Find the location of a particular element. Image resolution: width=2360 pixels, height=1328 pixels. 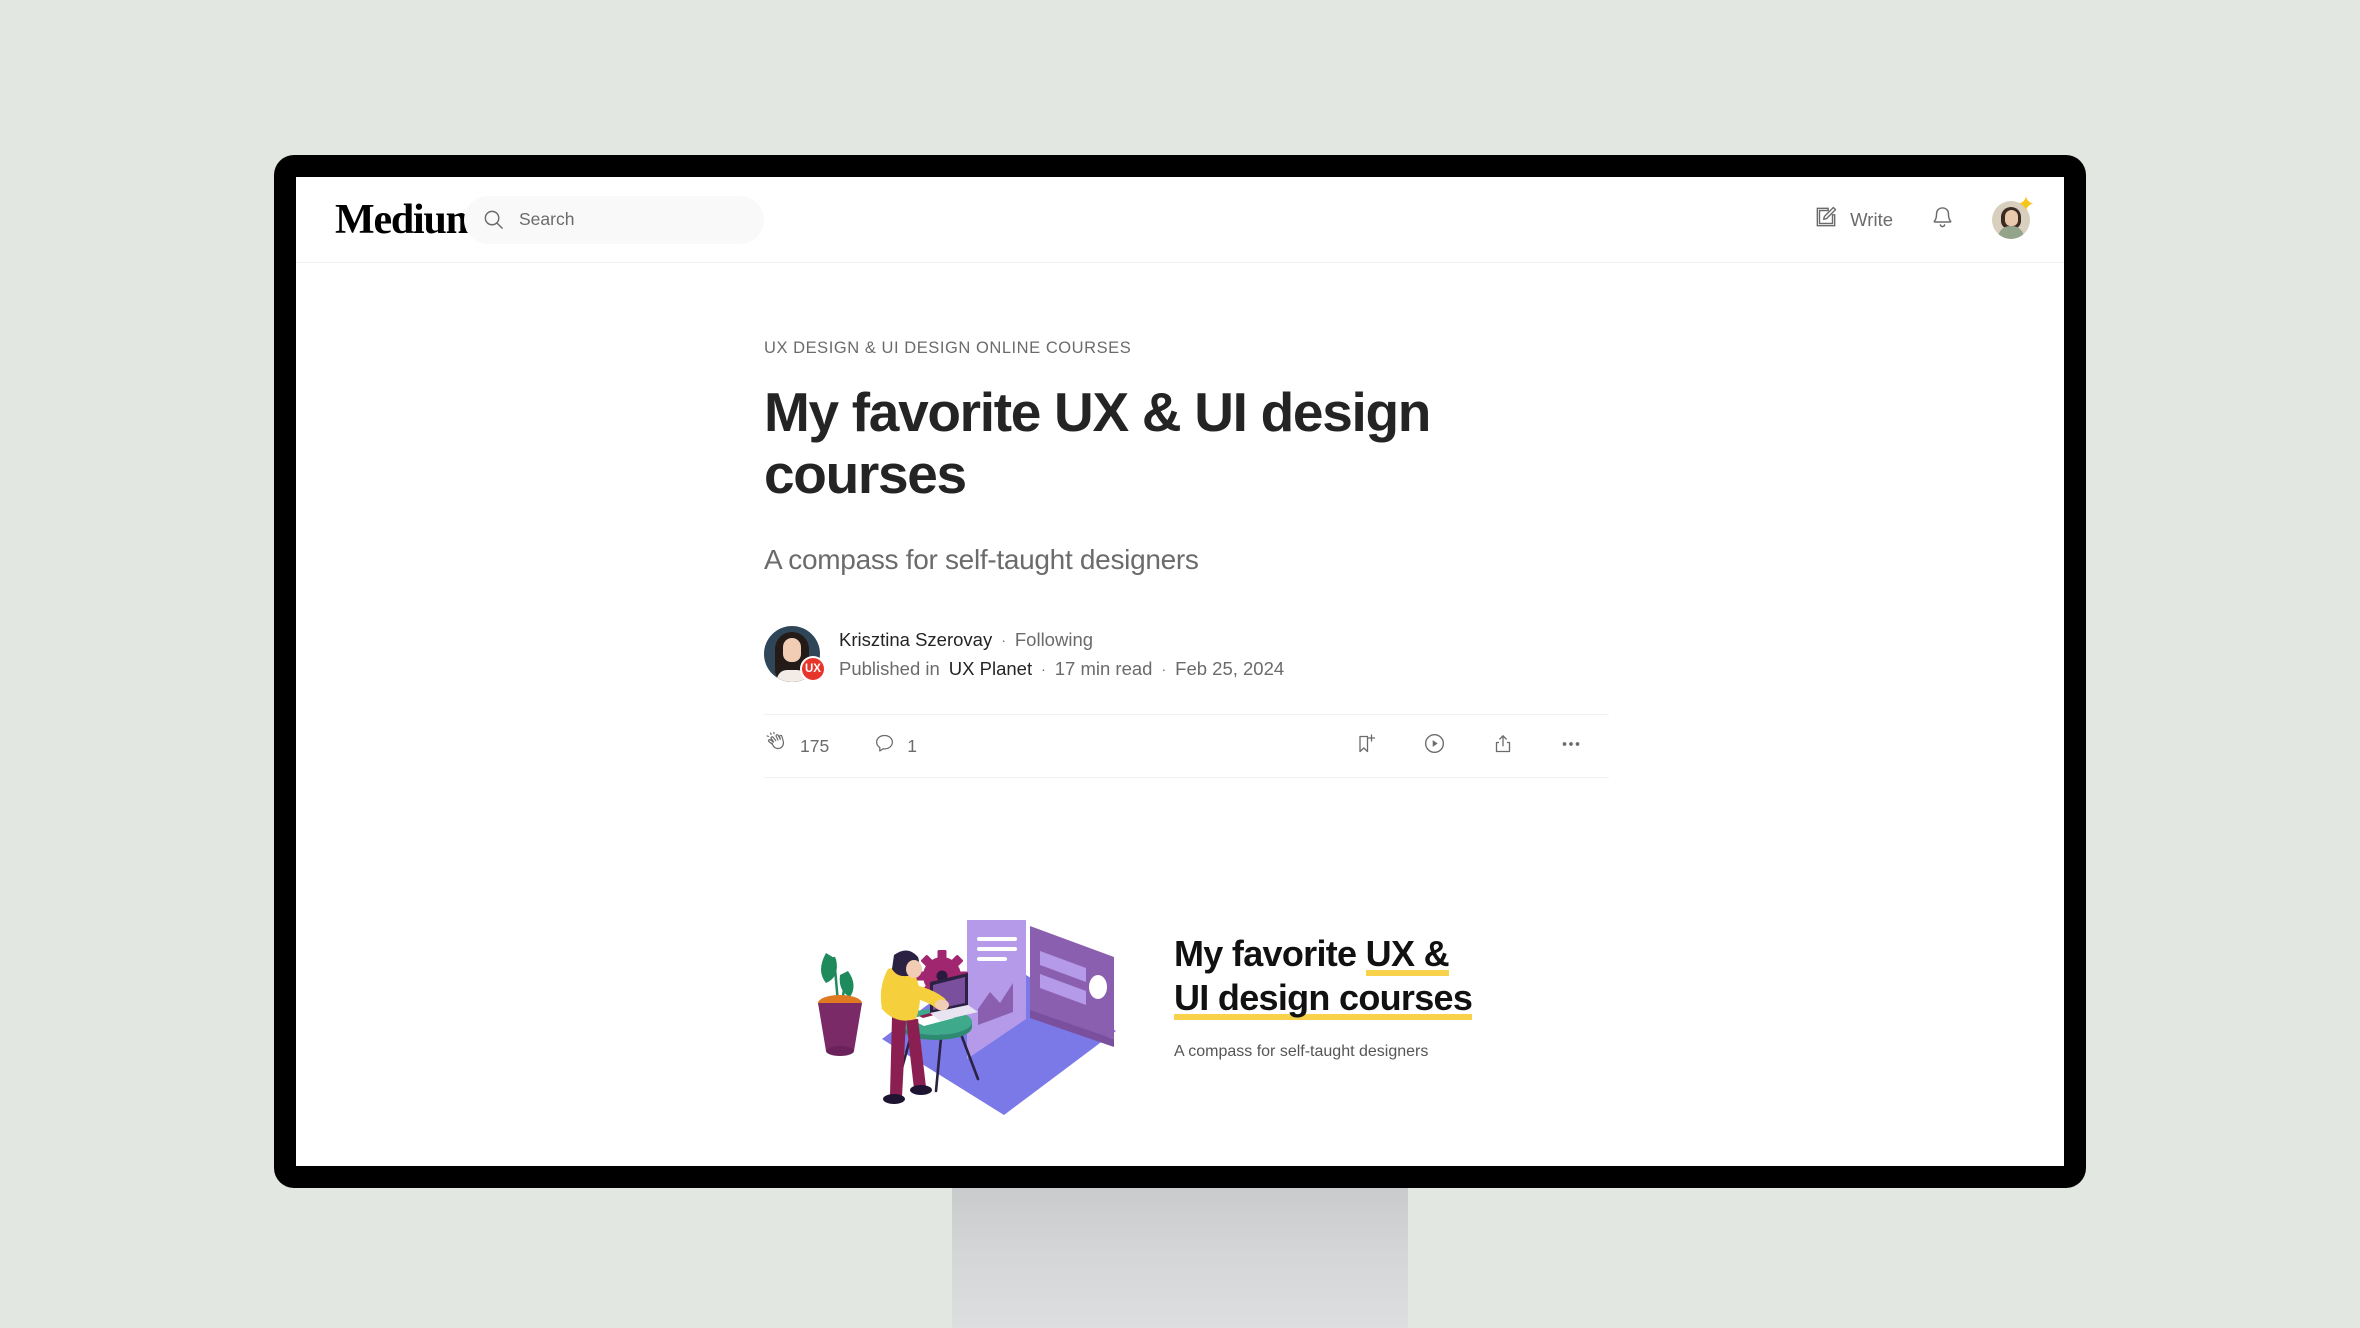

share-icon is located at coordinates (1503, 746).